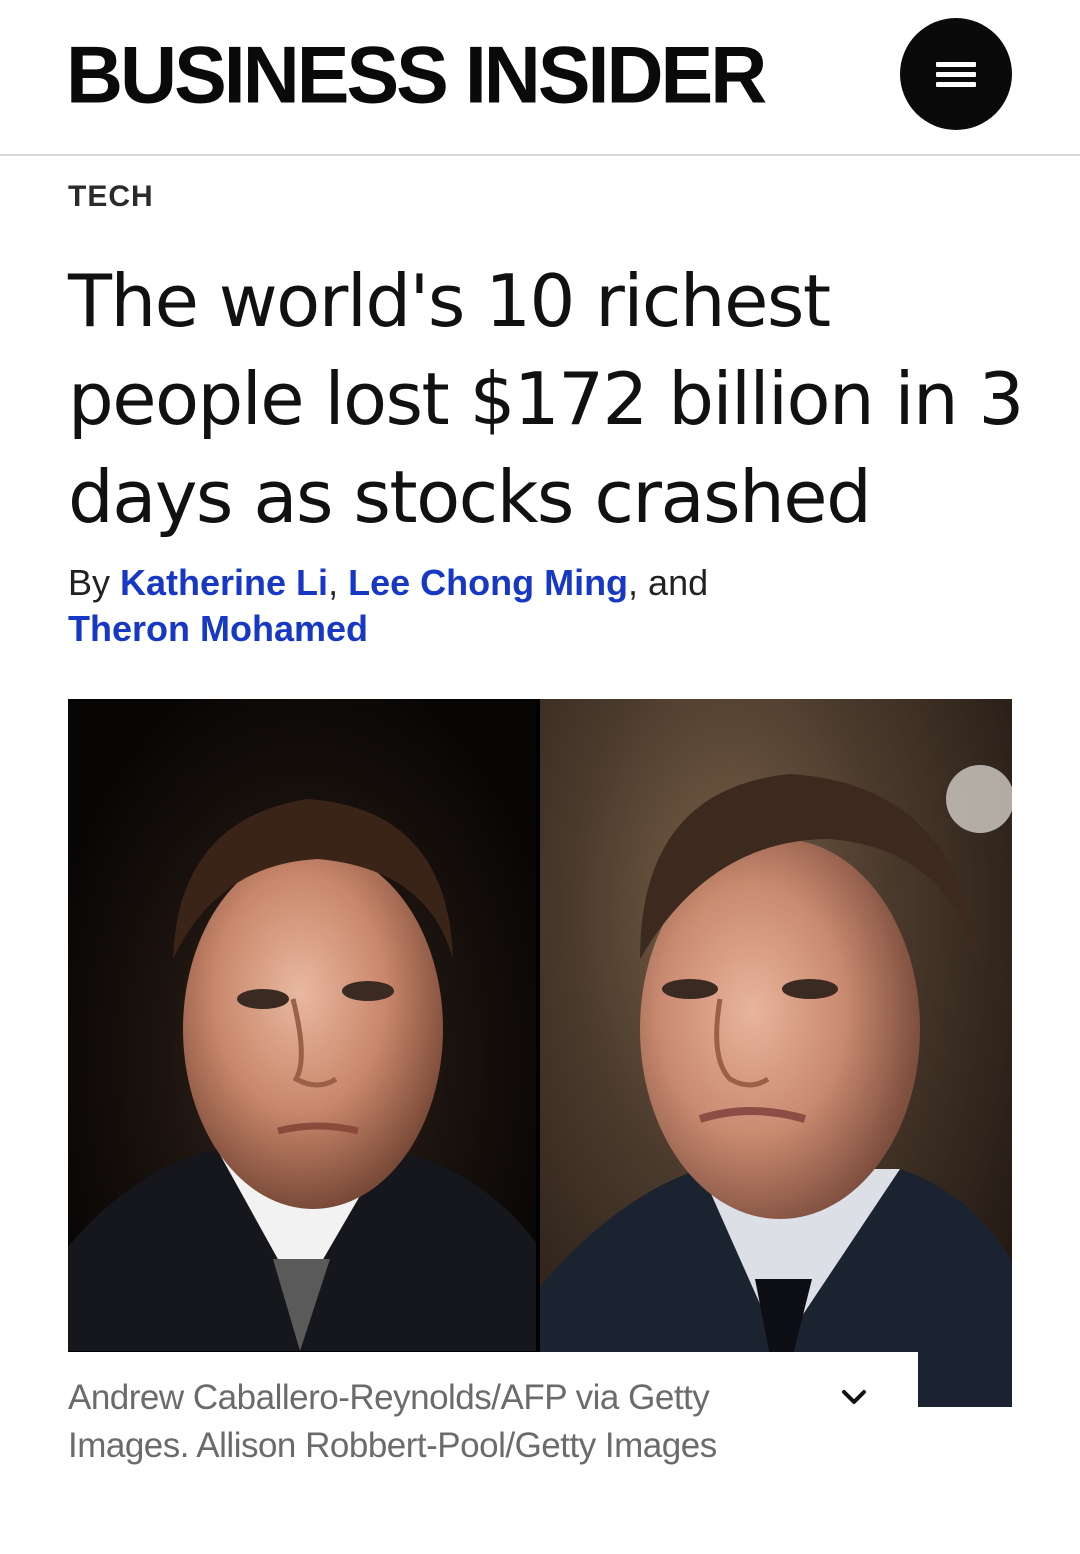 This screenshot has height=1554, width=1080. What do you see at coordinates (94, 582) in the screenshot?
I see `byline-prefix: By` at bounding box center [94, 582].